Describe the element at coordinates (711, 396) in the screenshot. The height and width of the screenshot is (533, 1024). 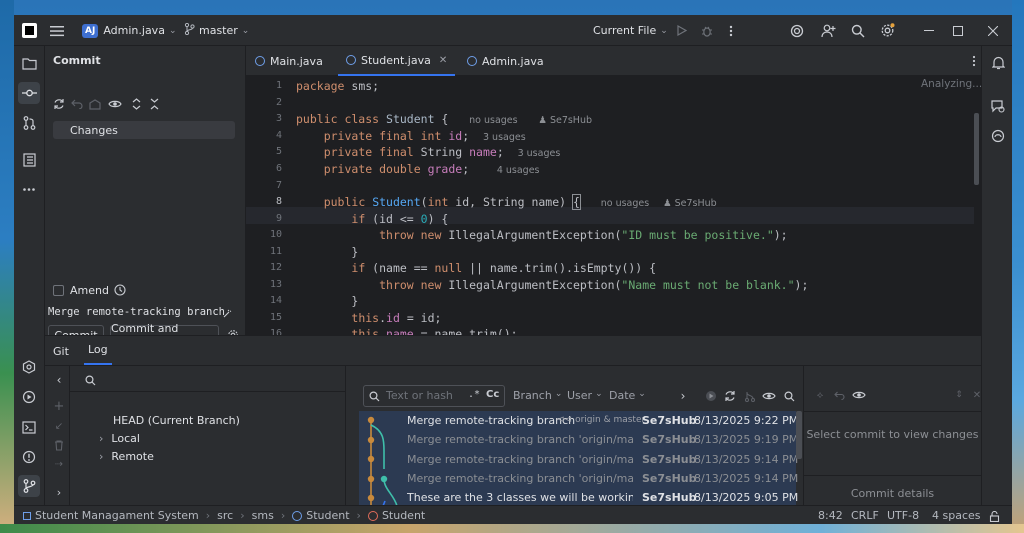
I see `cherry-pick-icon` at that location.